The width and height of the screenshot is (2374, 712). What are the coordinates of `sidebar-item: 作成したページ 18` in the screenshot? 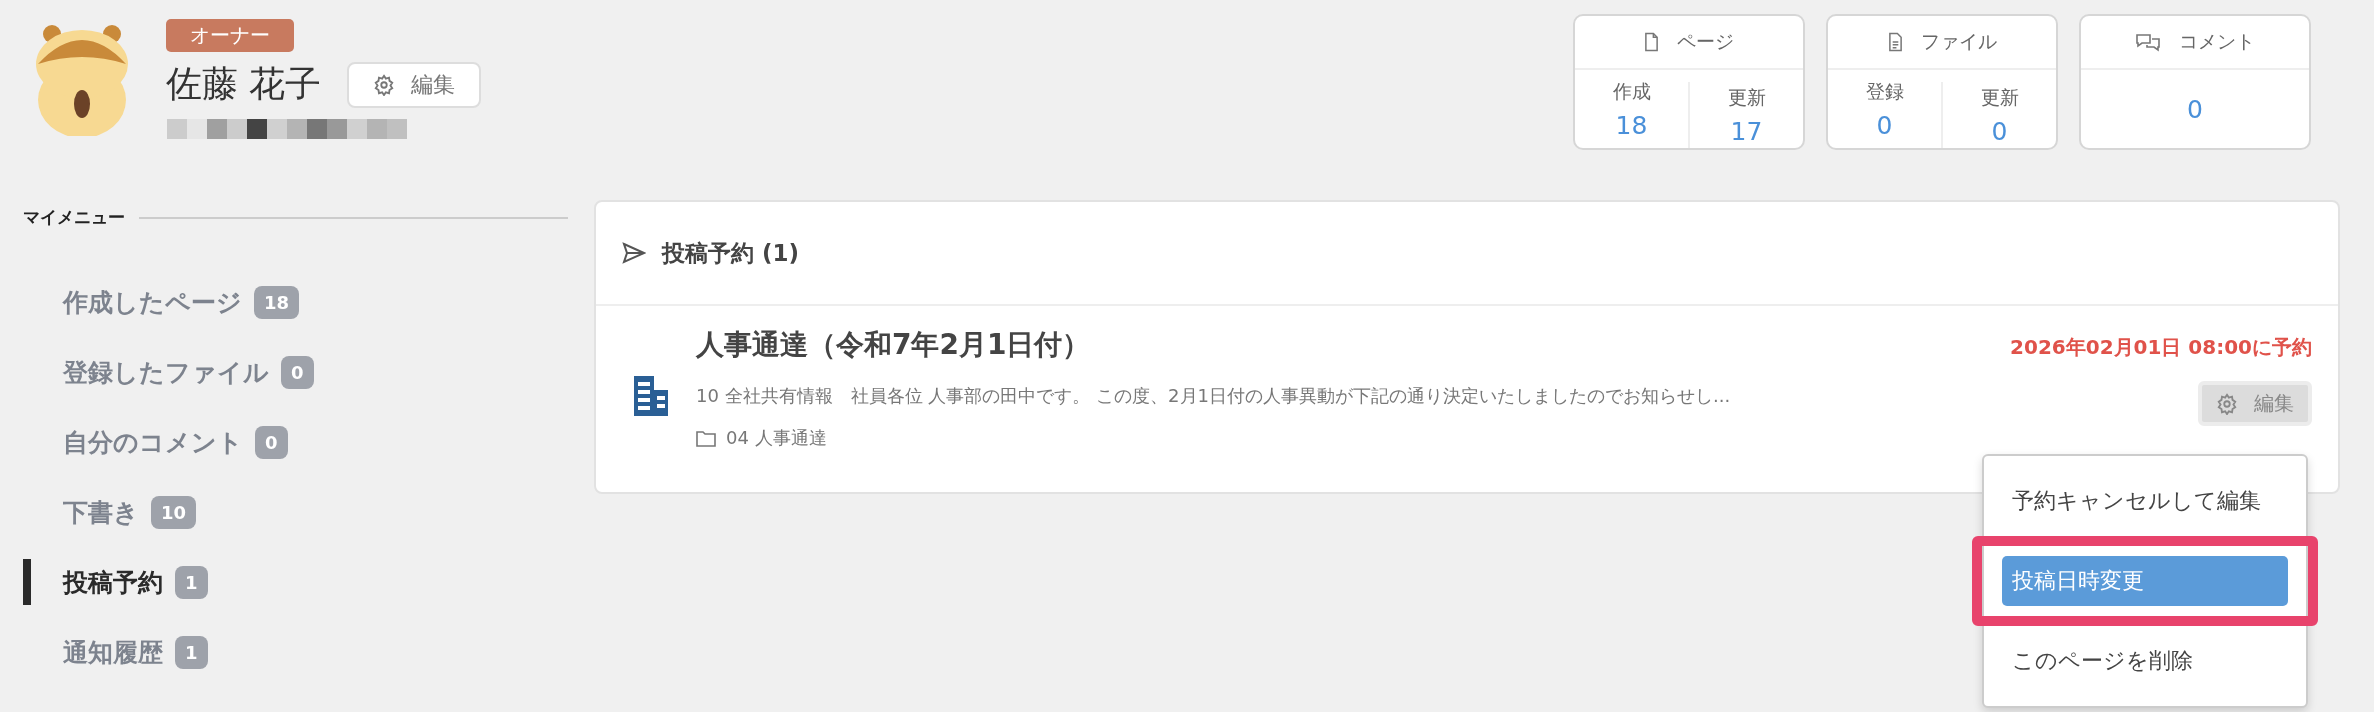 It's located at (295, 302).